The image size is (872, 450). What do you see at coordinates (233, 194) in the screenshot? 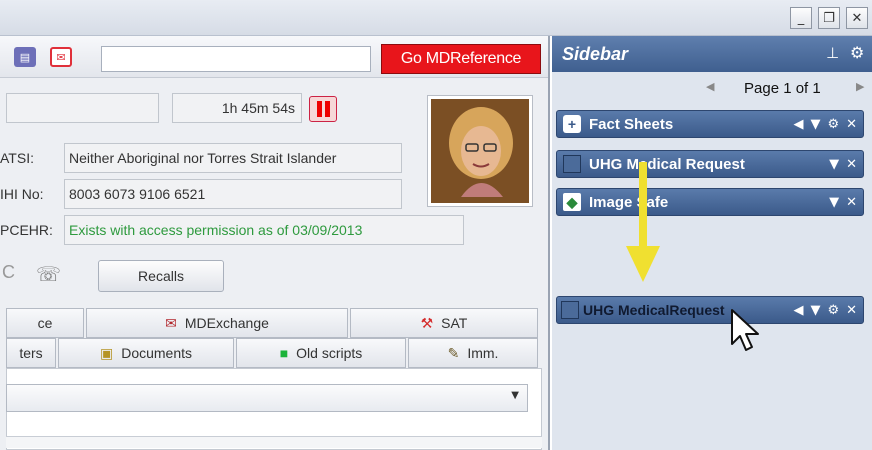
I see `ihi-field: 8003 6073 9106 6521` at bounding box center [233, 194].